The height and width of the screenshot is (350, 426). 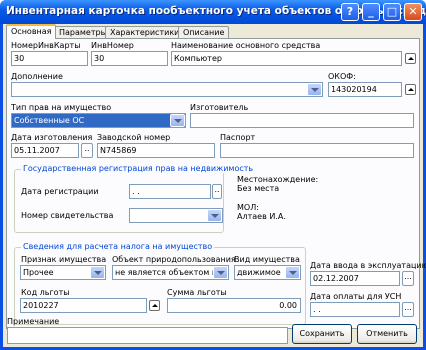 What do you see at coordinates (167, 89) in the screenshot?
I see `addition-select` at bounding box center [167, 89].